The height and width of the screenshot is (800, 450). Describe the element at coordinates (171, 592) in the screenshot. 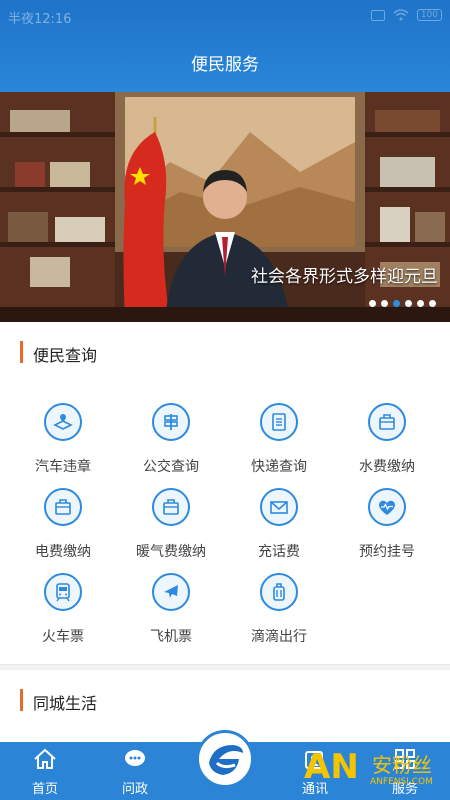

I see `airplane-icon` at that location.